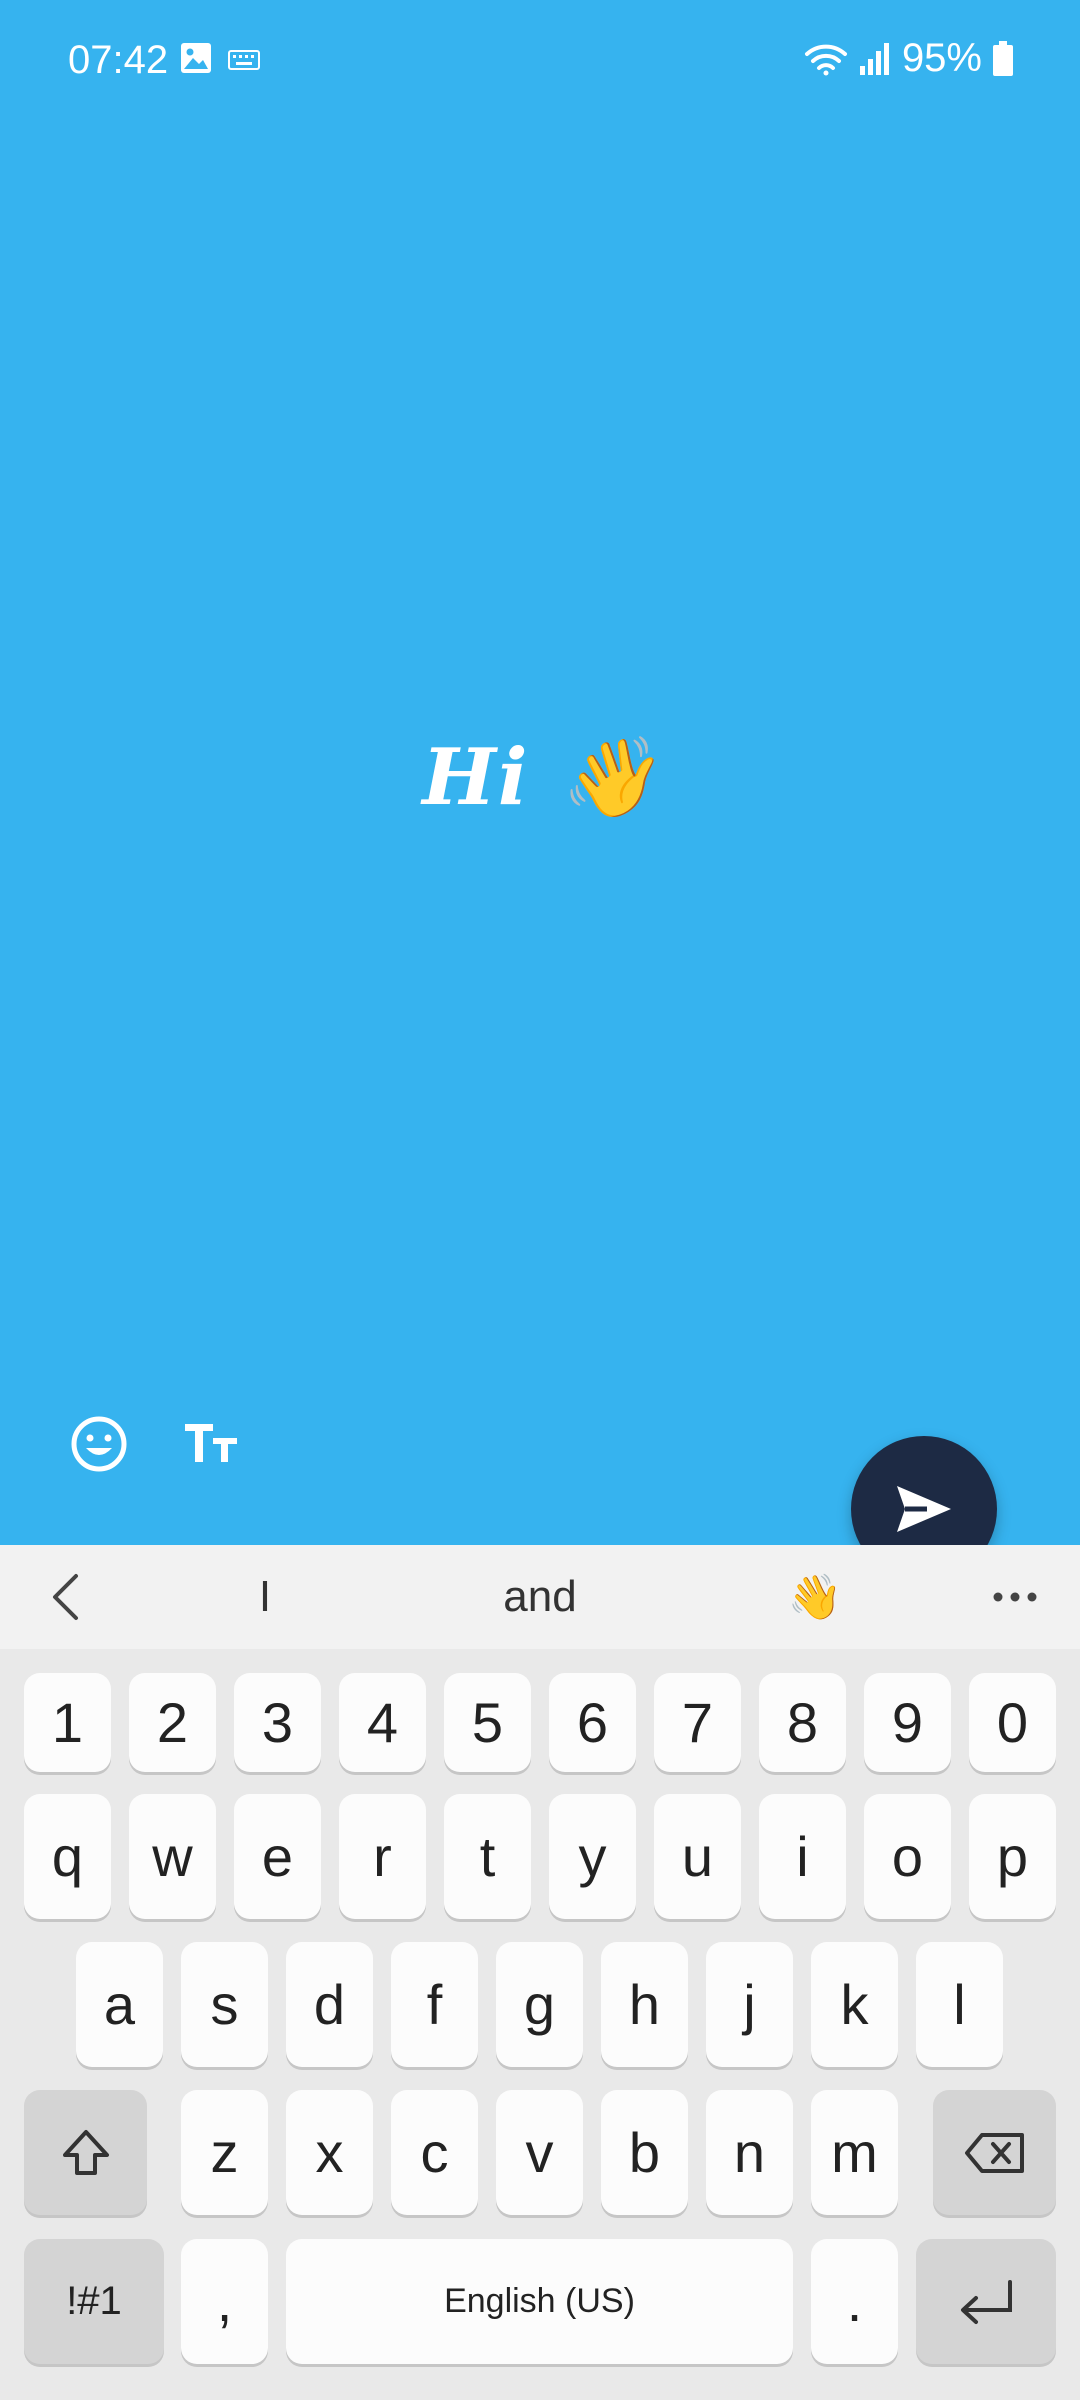 The height and width of the screenshot is (2400, 1080). What do you see at coordinates (540, 60) in the screenshot?
I see `status-bar: 07:42 95%` at bounding box center [540, 60].